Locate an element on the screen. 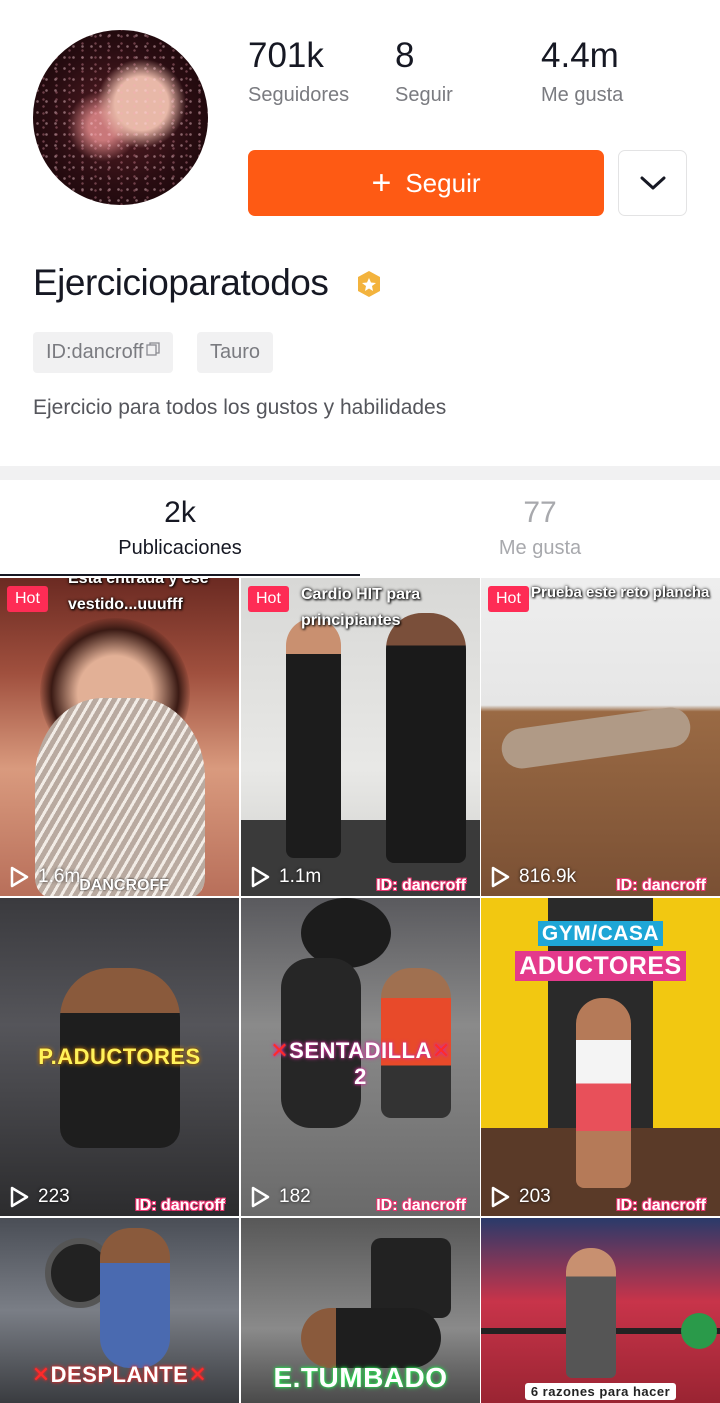 The height and width of the screenshot is (1403, 720). video-overlay-title: ✕DESPLANTE✕ is located at coordinates (119, 1375).